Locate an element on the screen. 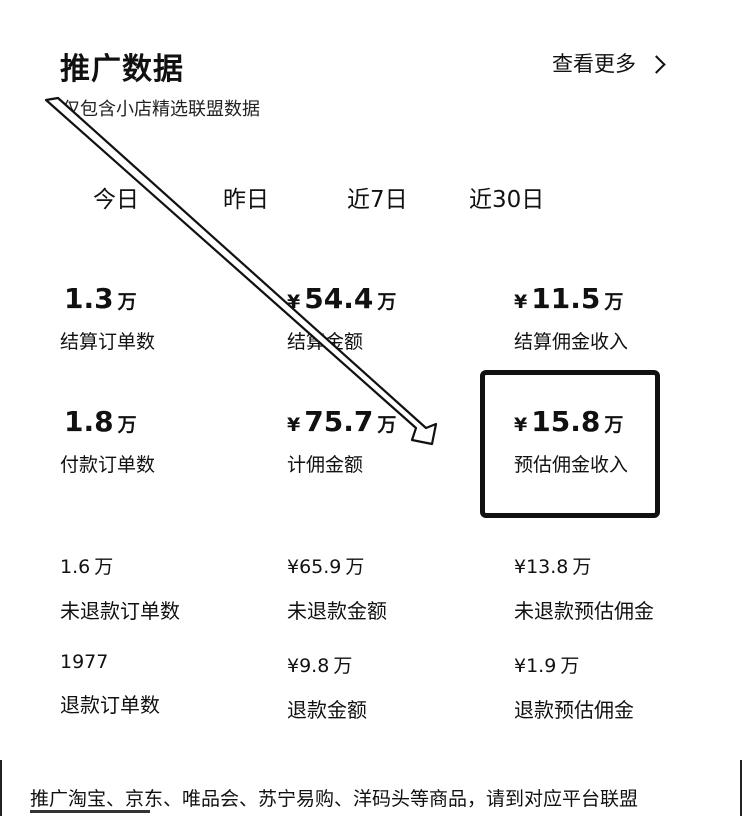 This screenshot has width=742, height=819. footer-cut-line is located at coordinates (90, 814).